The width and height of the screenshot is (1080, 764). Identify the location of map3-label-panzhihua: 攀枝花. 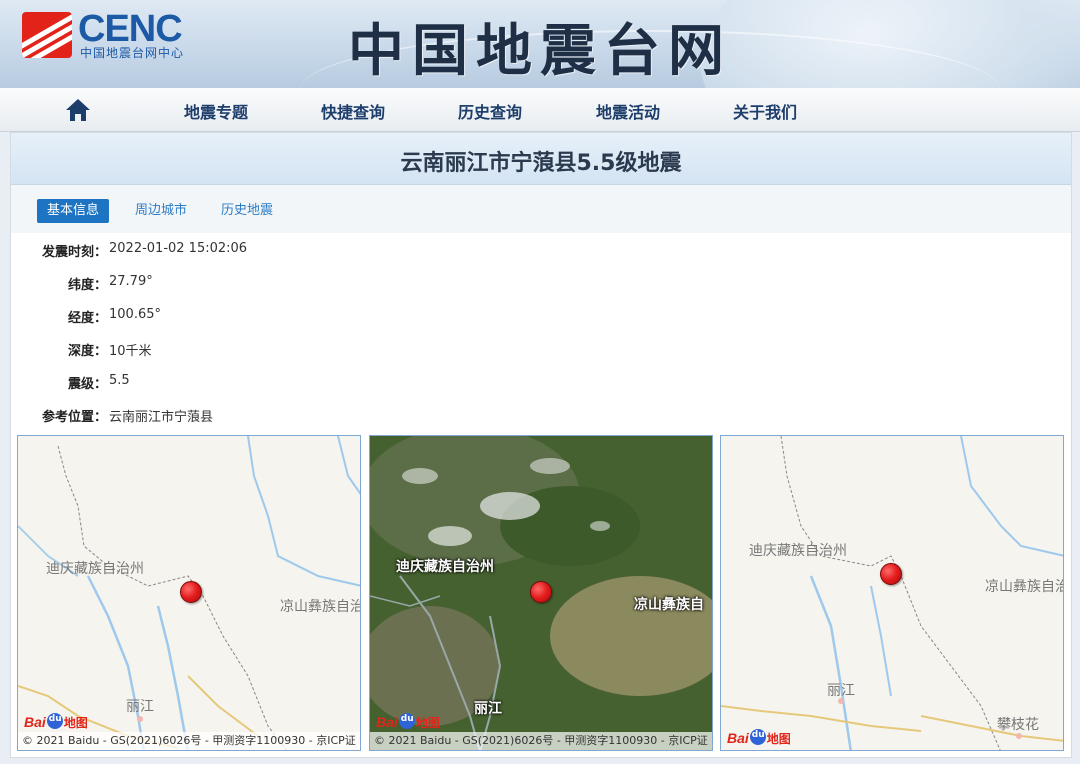
(1018, 724).